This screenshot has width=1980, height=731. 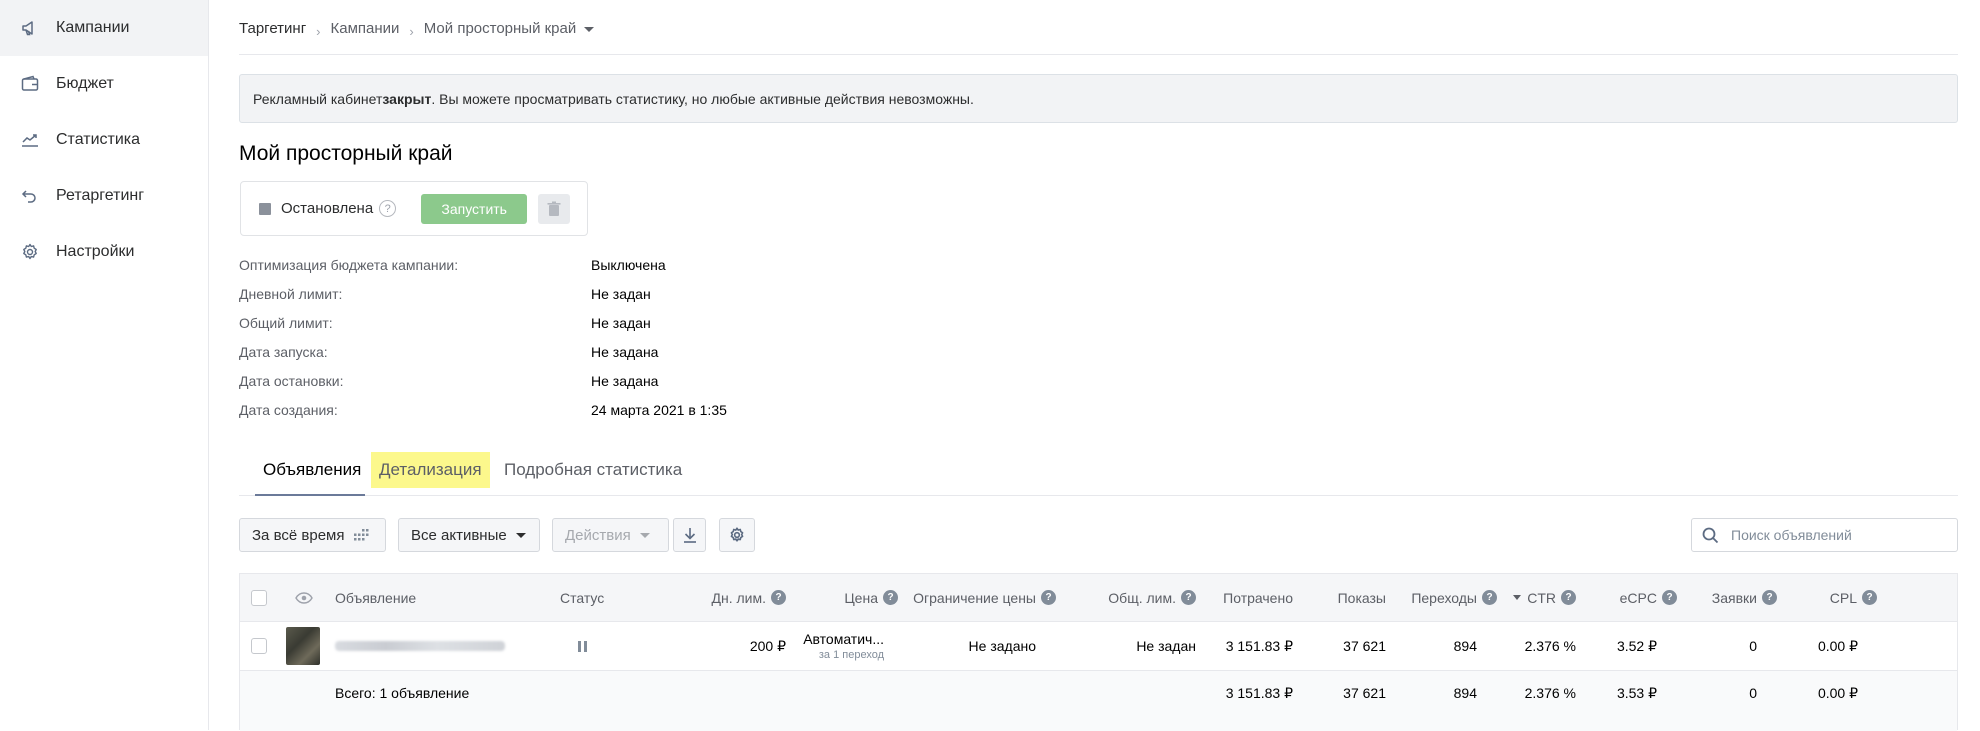 I want to click on col-impressions: Показы, so click(x=1343, y=597).